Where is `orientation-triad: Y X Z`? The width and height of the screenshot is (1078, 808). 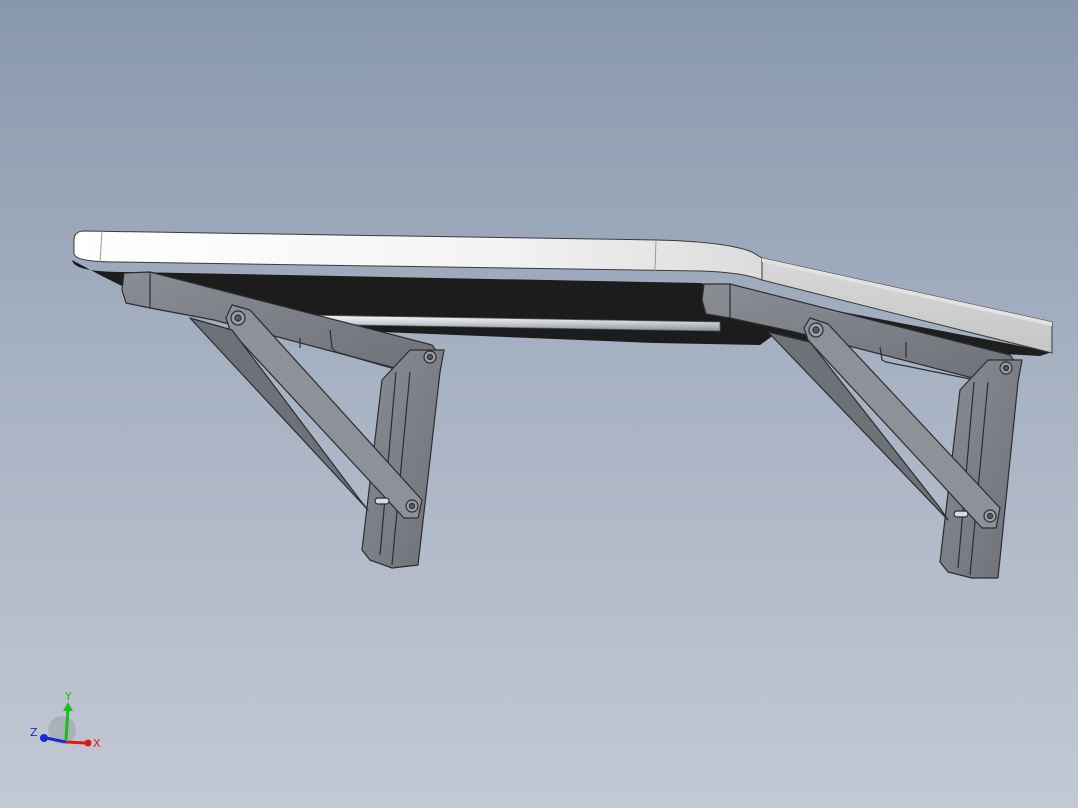
orientation-triad: Y X Z is located at coordinates (68, 721).